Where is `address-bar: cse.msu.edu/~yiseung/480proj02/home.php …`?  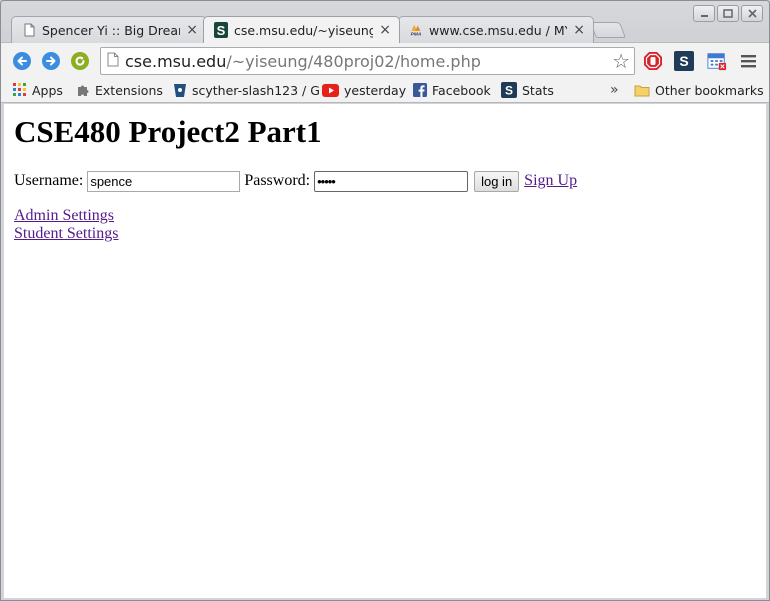 address-bar: cse.msu.edu/~yiseung/480proj02/home.php … is located at coordinates (367, 61).